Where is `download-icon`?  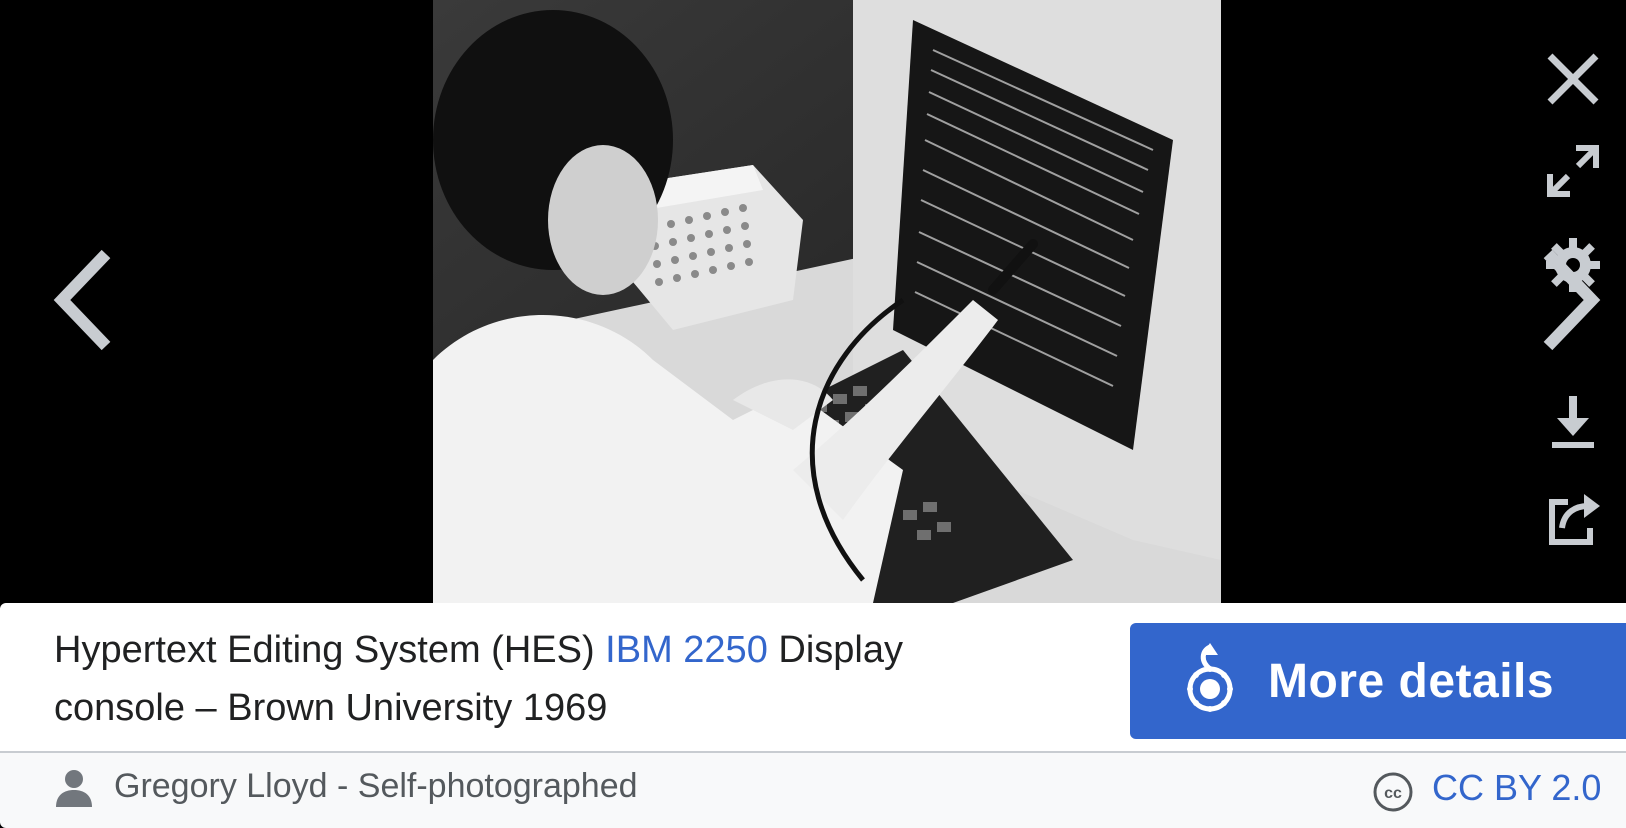
download-icon is located at coordinates (1573, 422).